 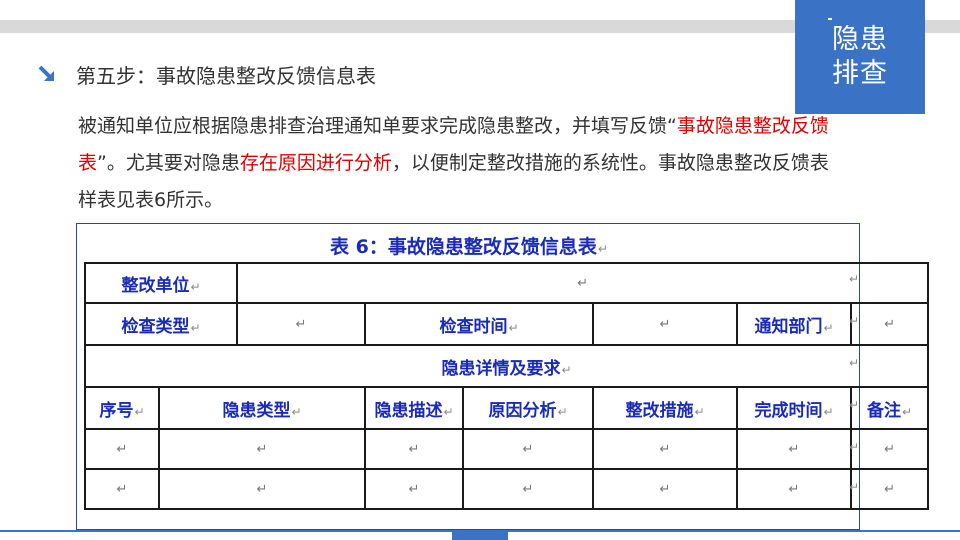 I want to click on cell-section-title: 隐患详情及要求↵, so click(x=506, y=366).